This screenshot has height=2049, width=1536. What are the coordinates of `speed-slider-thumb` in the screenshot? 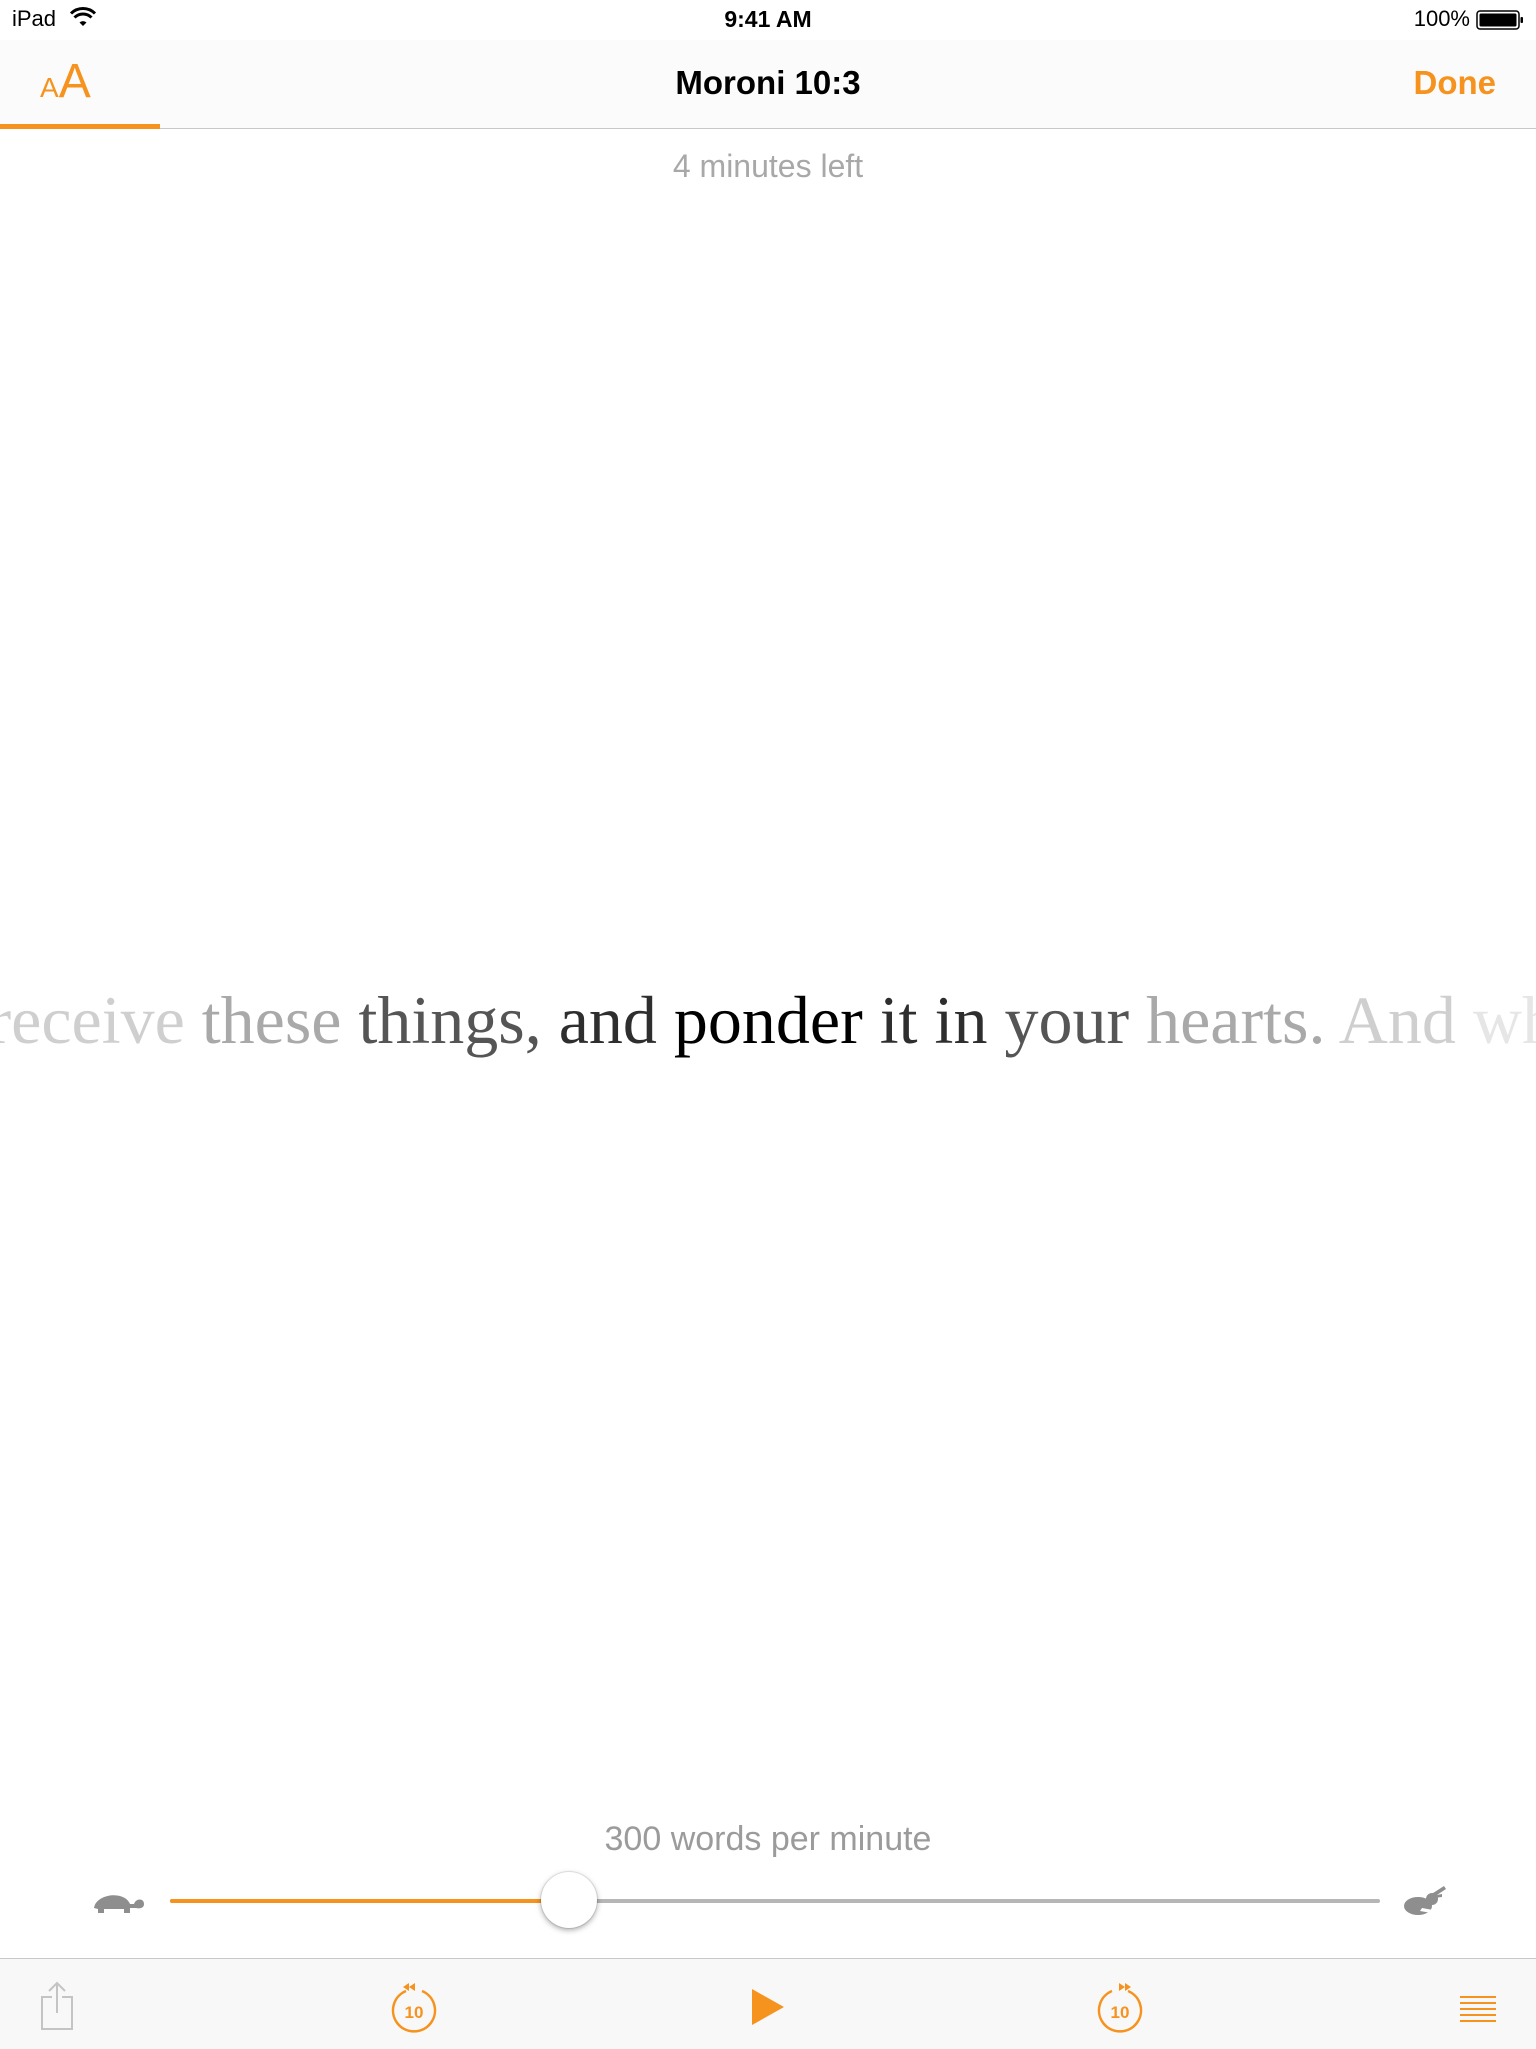 It's located at (569, 1900).